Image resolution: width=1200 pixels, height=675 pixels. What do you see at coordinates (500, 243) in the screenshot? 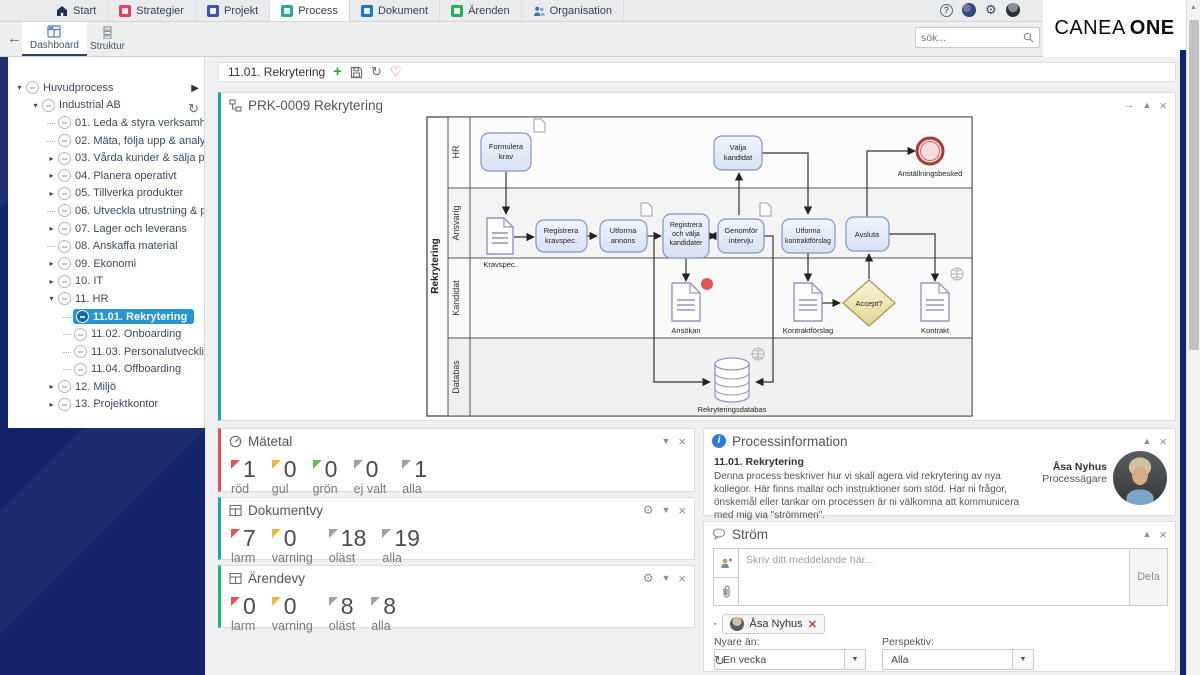
I see `doc-kravspec: Kravspec.` at bounding box center [500, 243].